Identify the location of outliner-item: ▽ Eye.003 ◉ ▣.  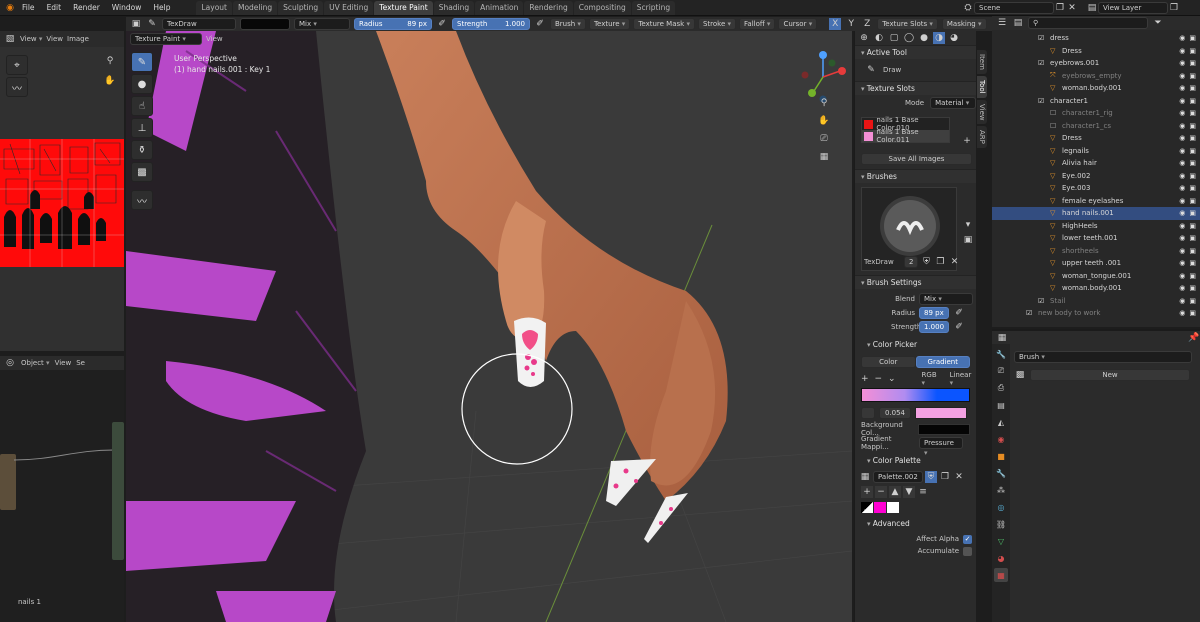
(1096, 188).